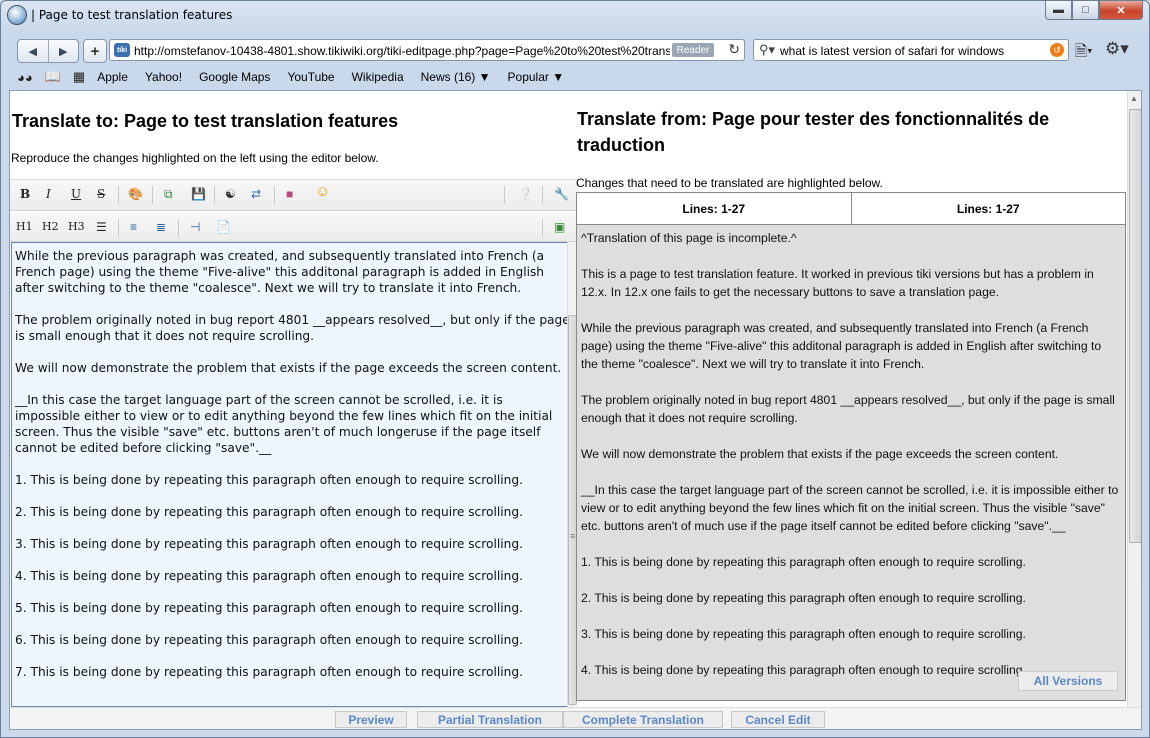  What do you see at coordinates (559, 227) in the screenshot?
I see `fullscreen-icon: ▣` at bounding box center [559, 227].